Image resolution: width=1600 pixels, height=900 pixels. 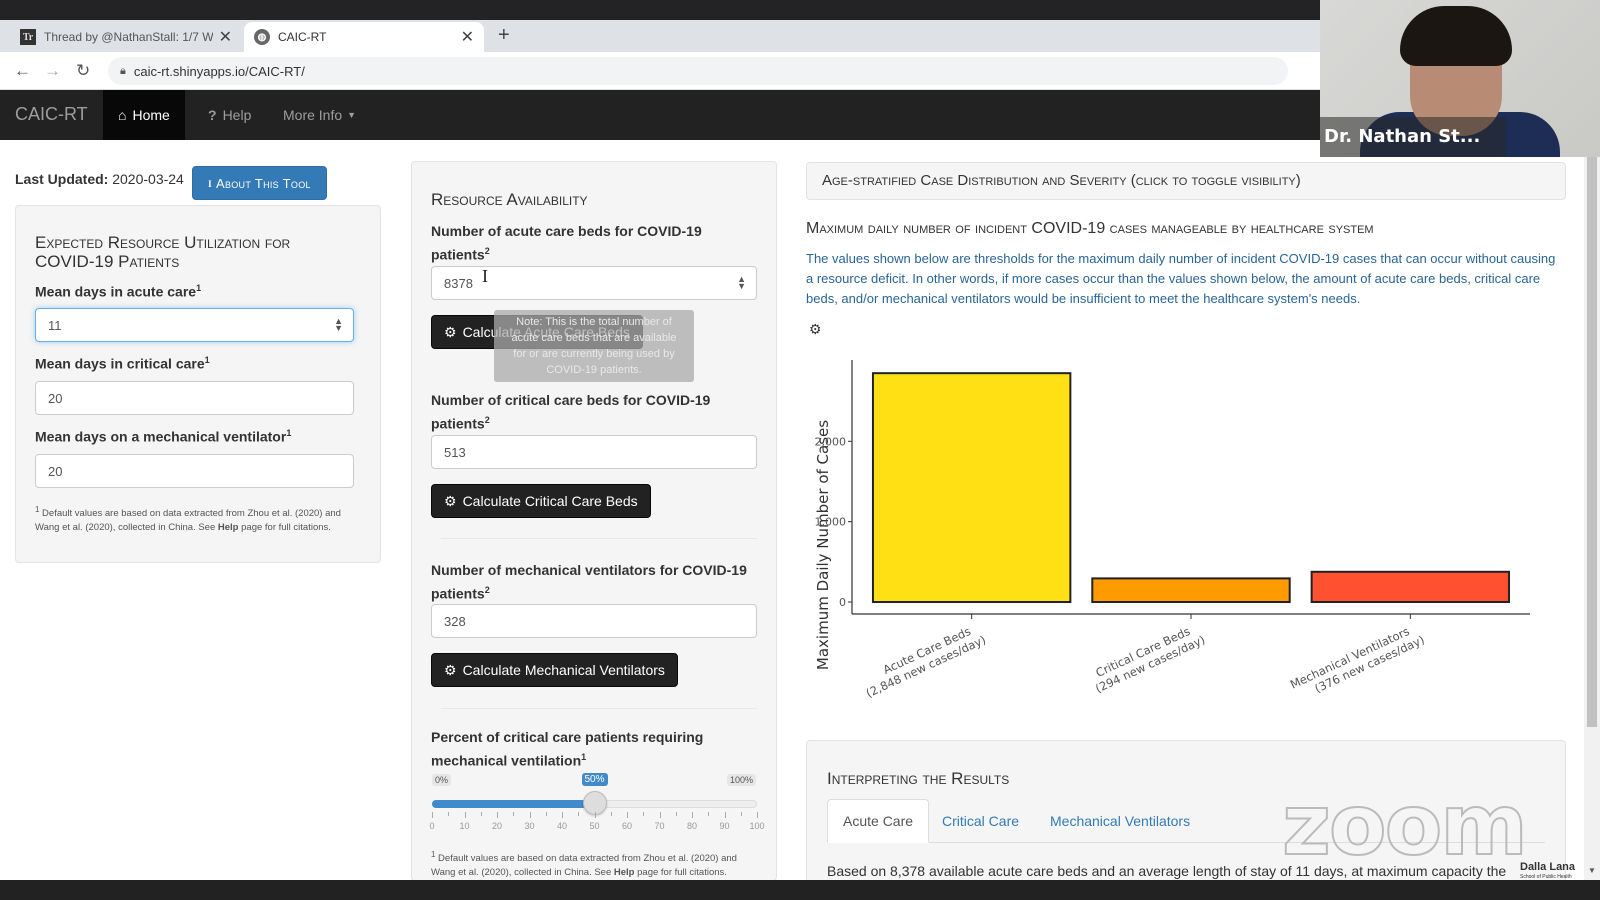 What do you see at coordinates (302, 37) in the screenshot?
I see `tab-label: CAIC-RT` at bounding box center [302, 37].